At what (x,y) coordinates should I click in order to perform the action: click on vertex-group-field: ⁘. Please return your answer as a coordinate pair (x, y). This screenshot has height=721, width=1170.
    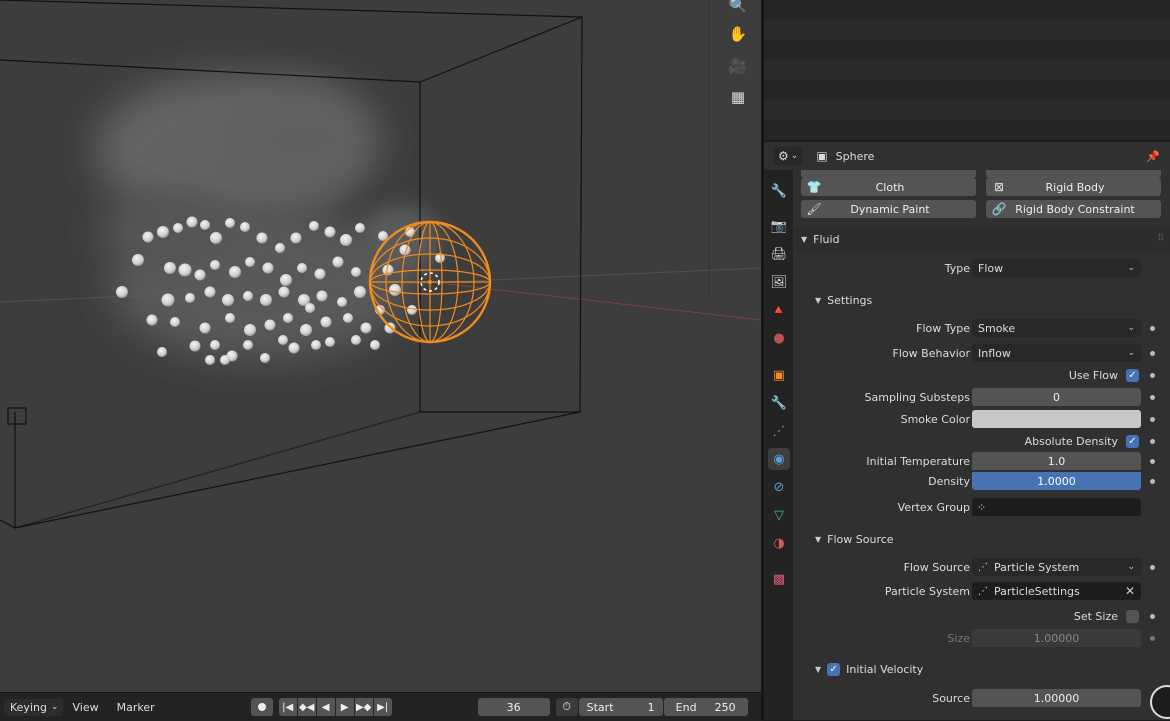
    Looking at the image, I should click on (1056, 507).